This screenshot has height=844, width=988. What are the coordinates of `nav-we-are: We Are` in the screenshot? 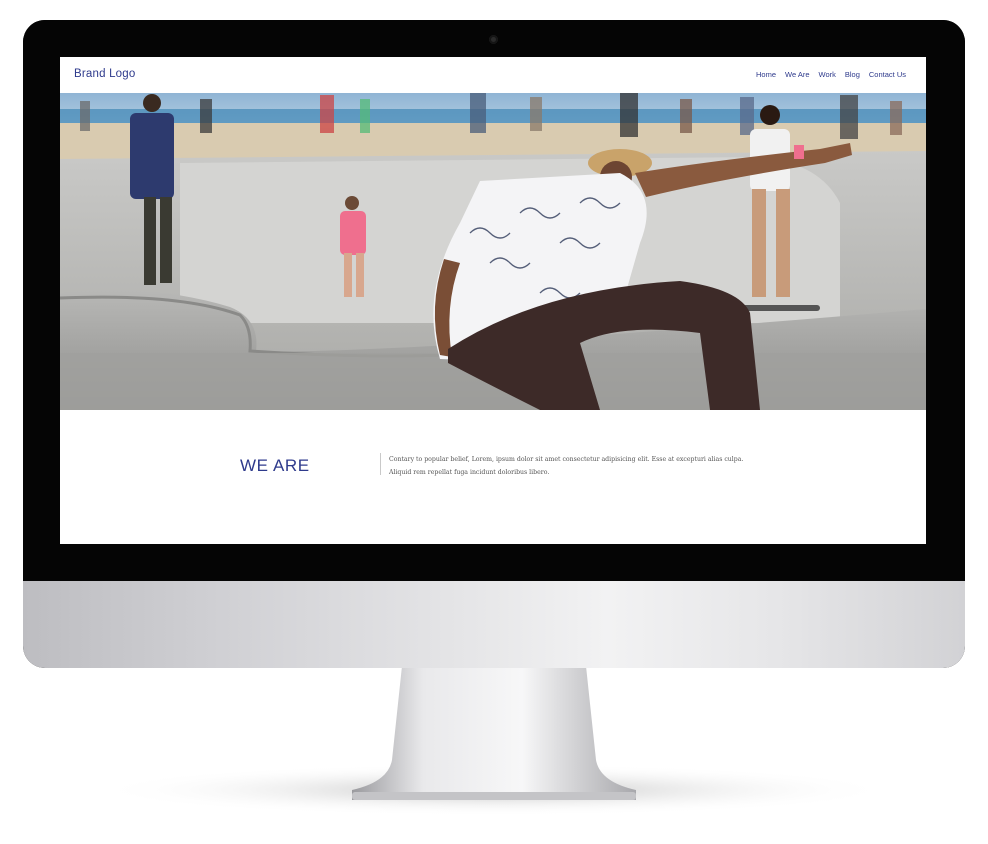 It's located at (797, 74).